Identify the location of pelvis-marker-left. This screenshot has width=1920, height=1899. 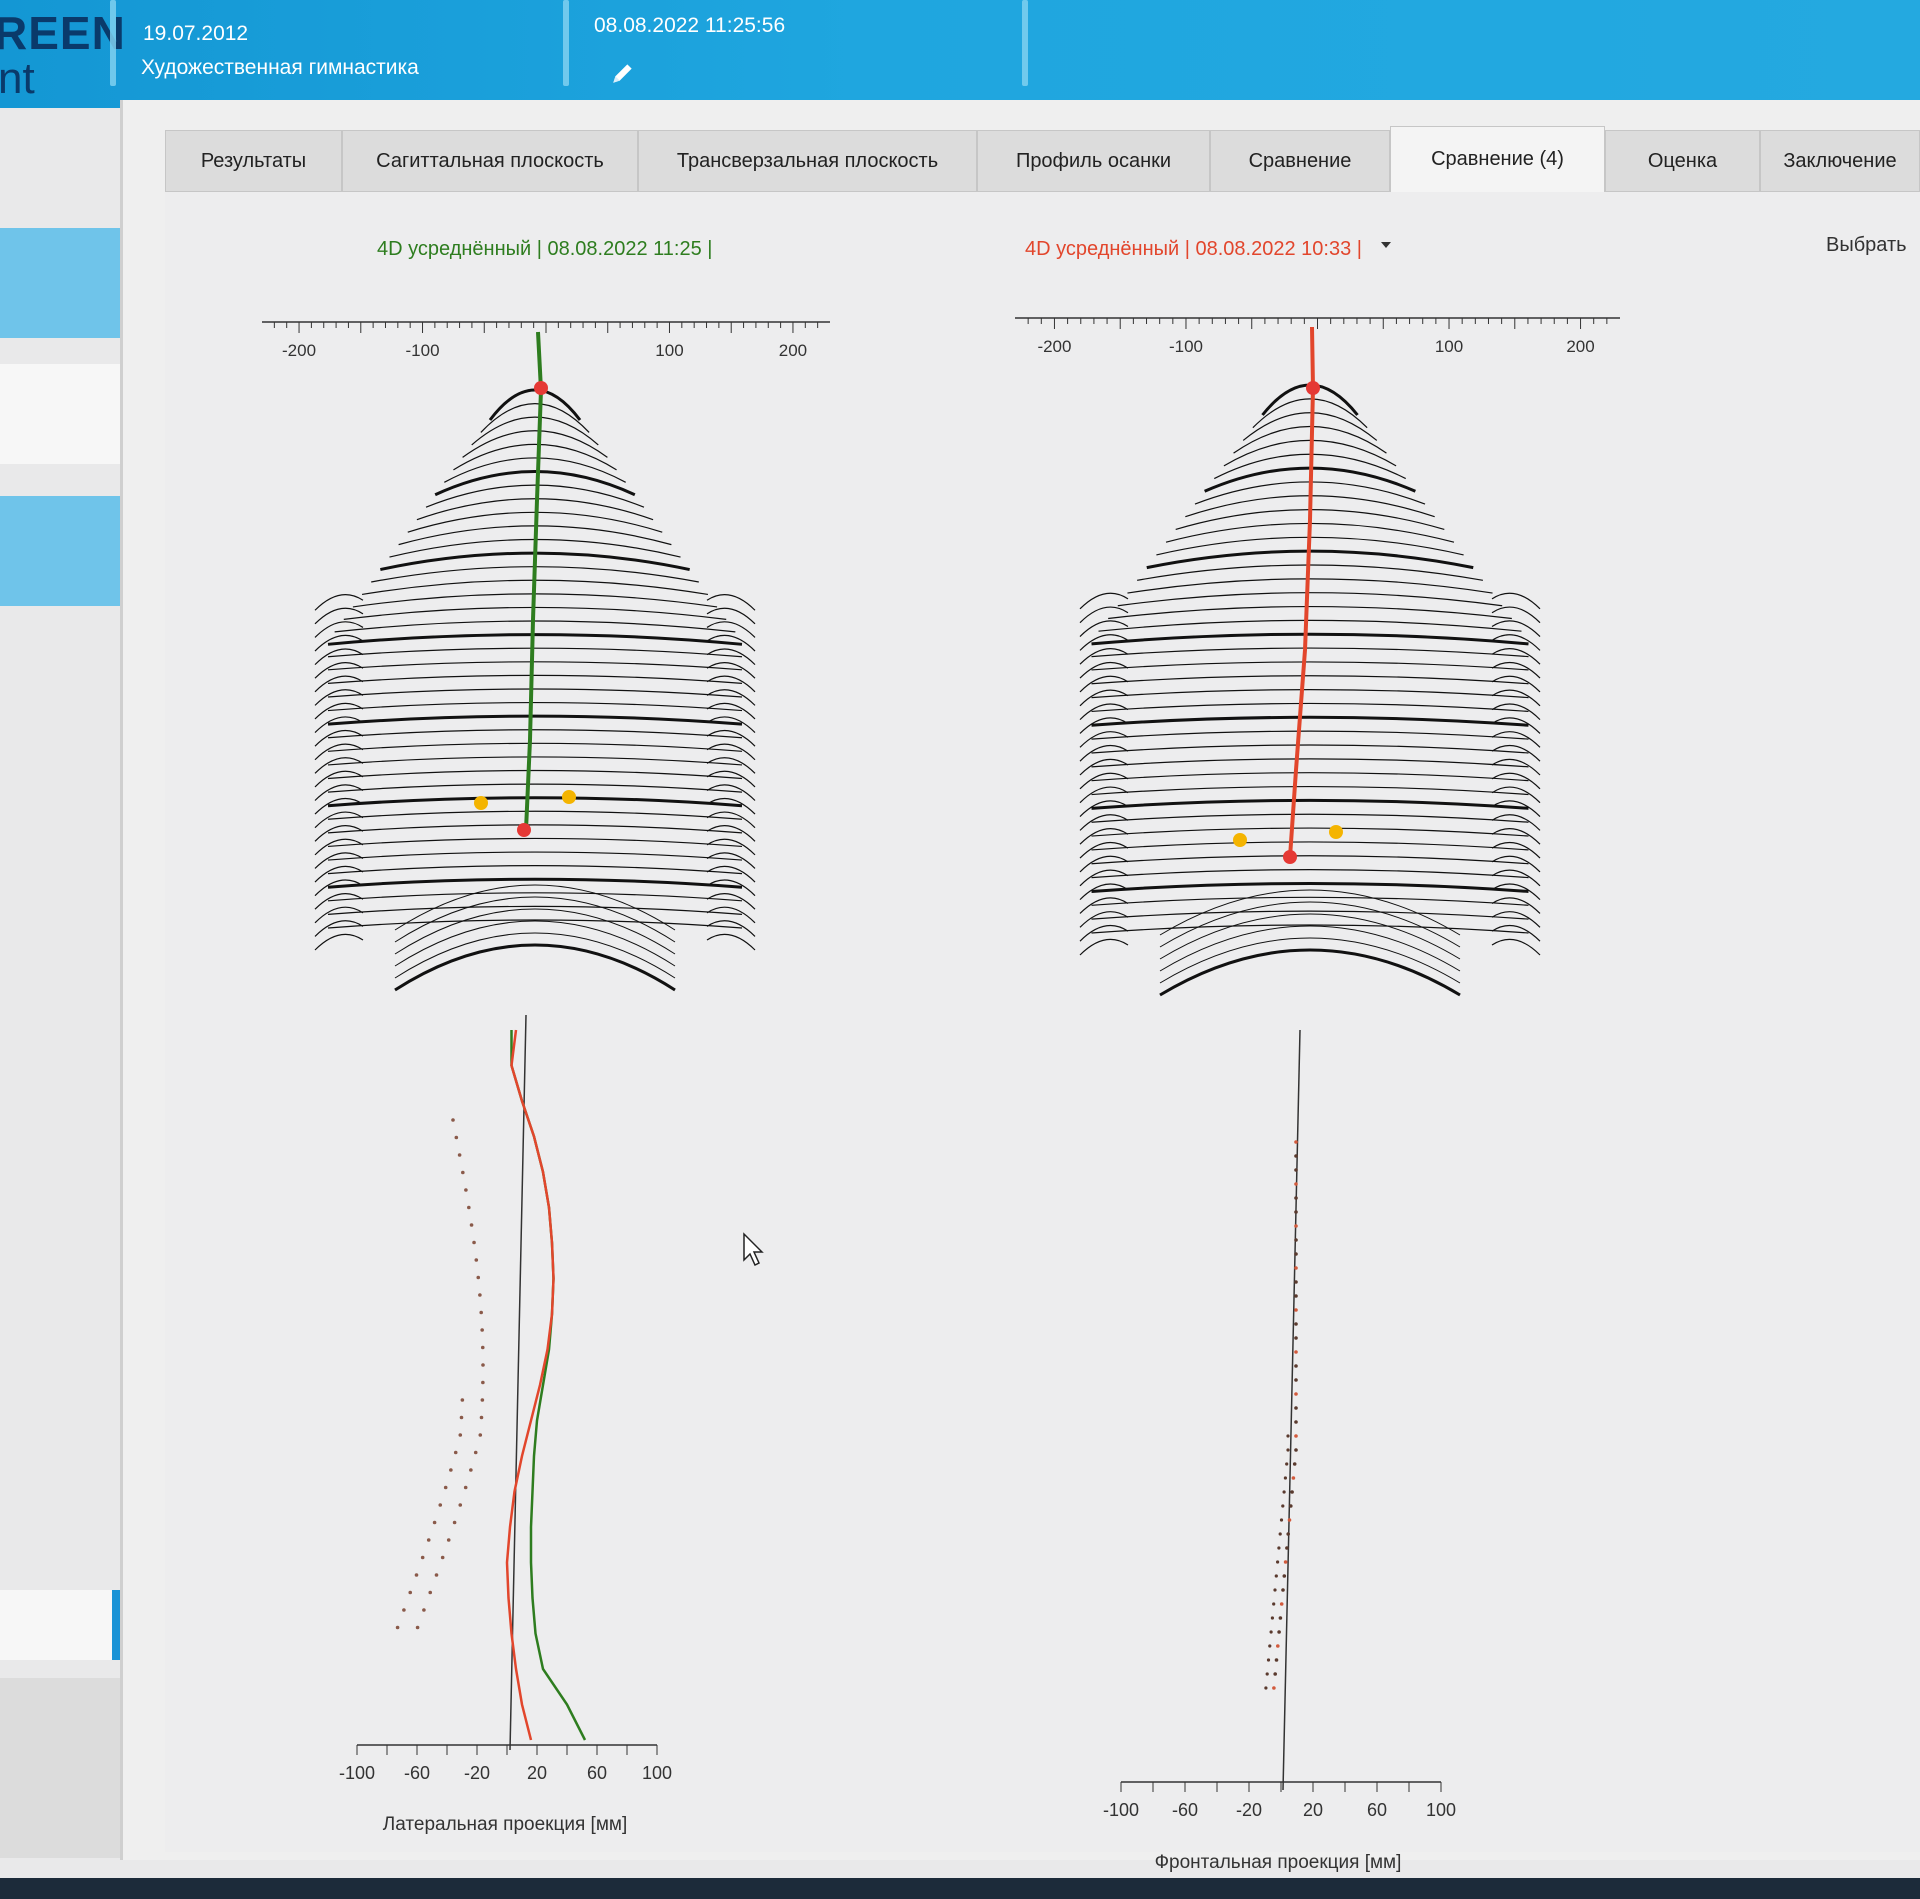
(1240, 840).